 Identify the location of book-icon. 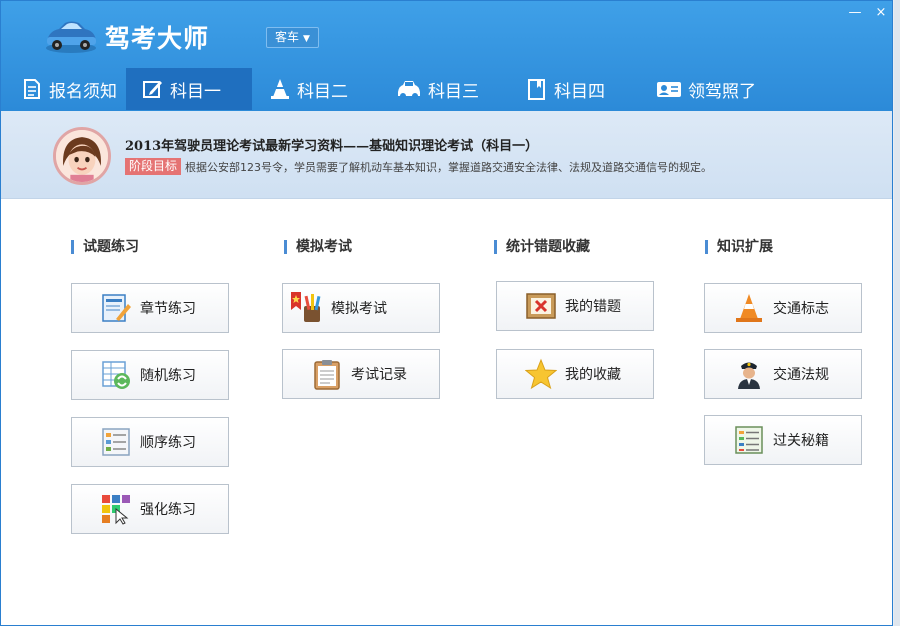
(536, 89).